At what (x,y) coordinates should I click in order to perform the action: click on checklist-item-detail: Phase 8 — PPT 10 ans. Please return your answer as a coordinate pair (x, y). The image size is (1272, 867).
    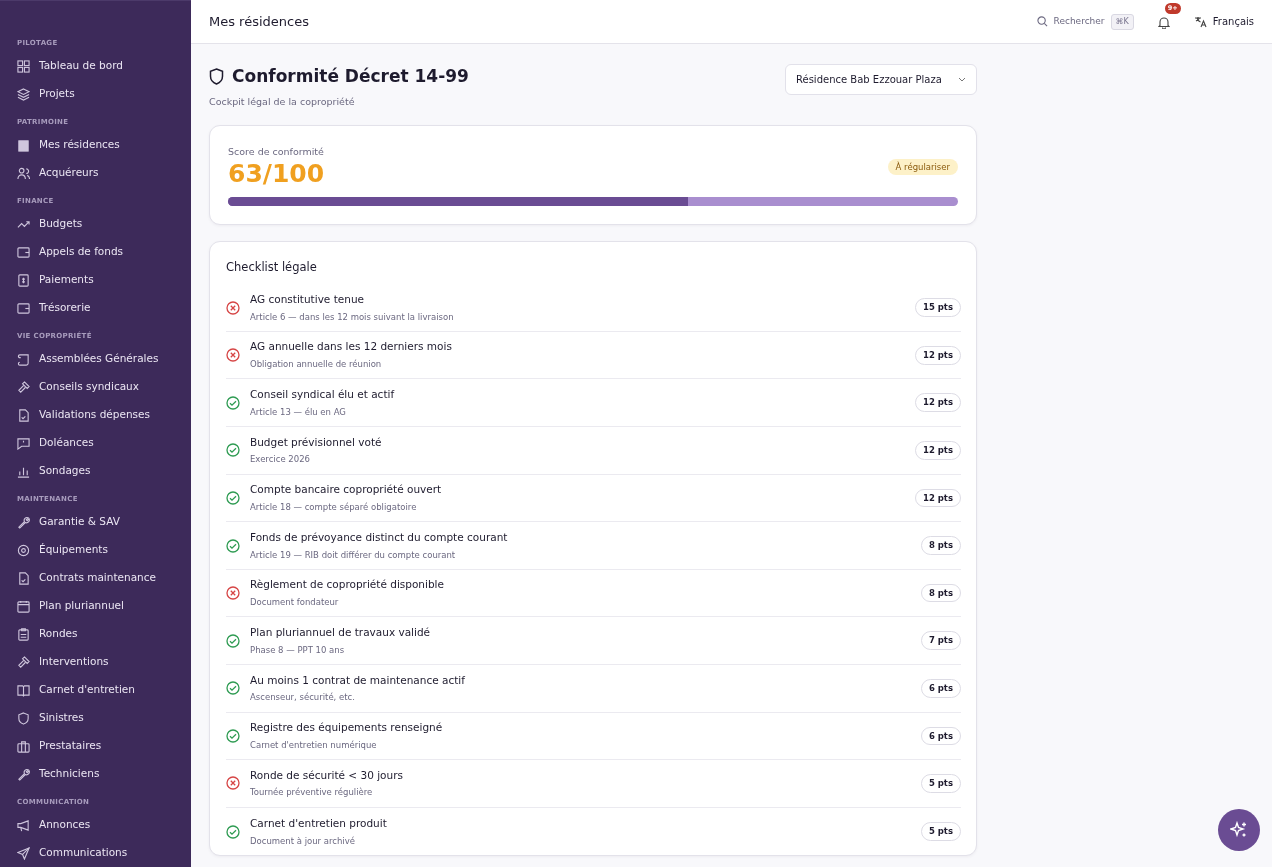
    Looking at the image, I should click on (298, 650).